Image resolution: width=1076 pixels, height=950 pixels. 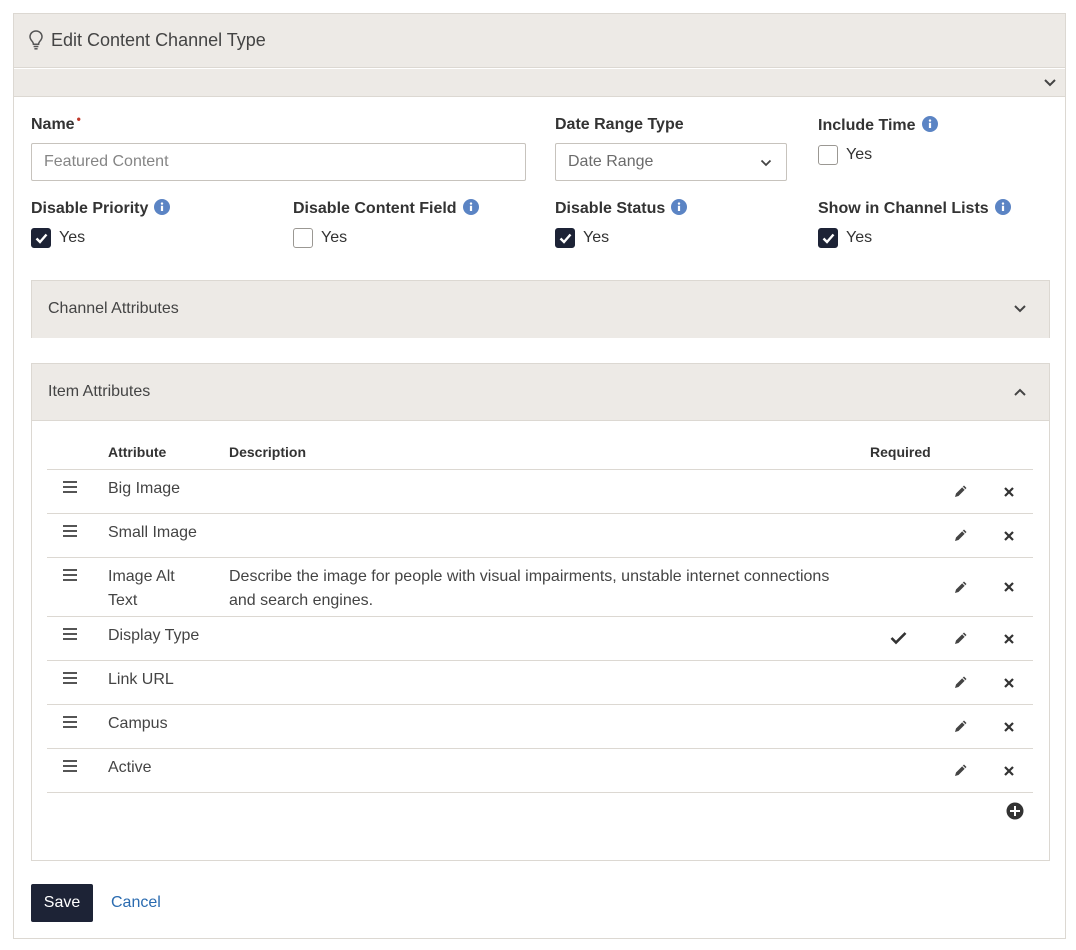 I want to click on channel-attributes-section: Channel Attributes, so click(x=540, y=309).